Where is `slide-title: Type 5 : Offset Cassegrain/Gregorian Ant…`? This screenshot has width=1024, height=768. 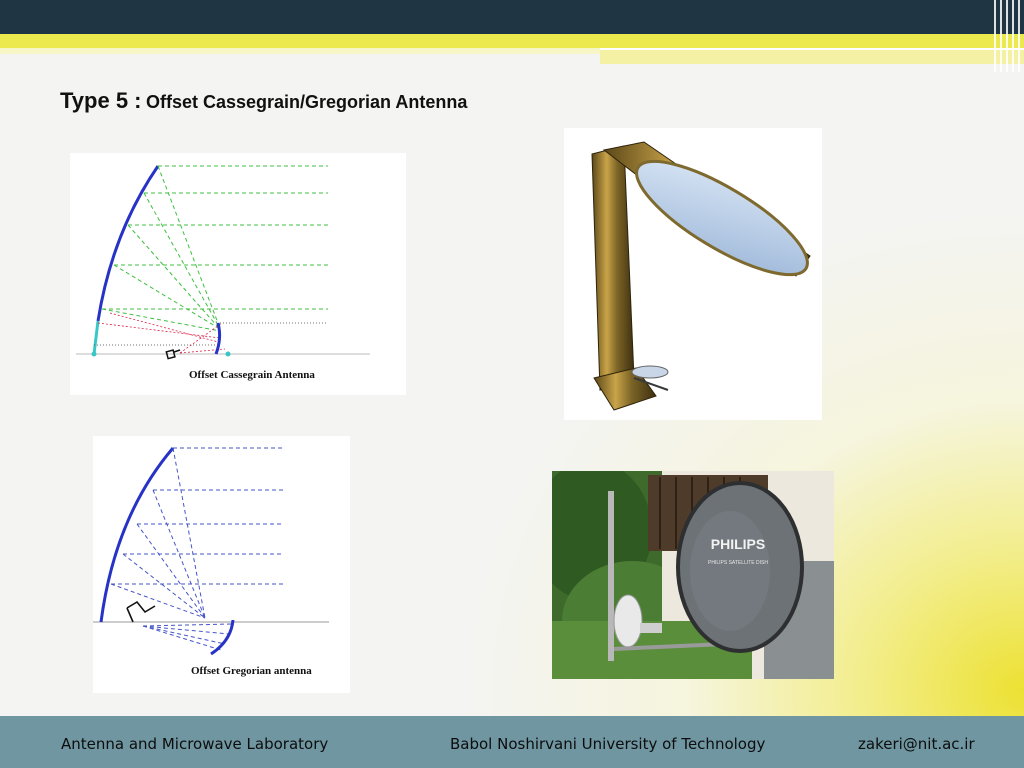
slide-title: Type 5 : Offset Cassegrain/Gregorian Ant… is located at coordinates (263, 101).